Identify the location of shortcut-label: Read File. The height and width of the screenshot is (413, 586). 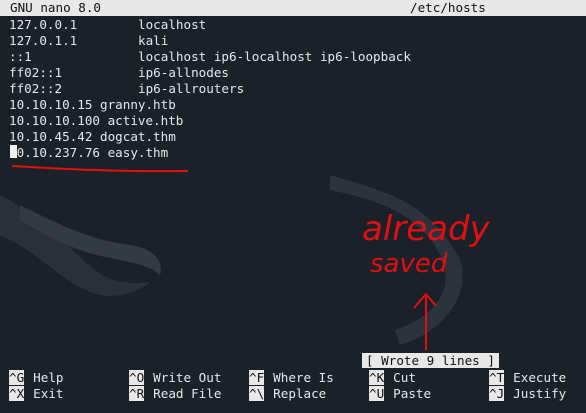
(187, 393).